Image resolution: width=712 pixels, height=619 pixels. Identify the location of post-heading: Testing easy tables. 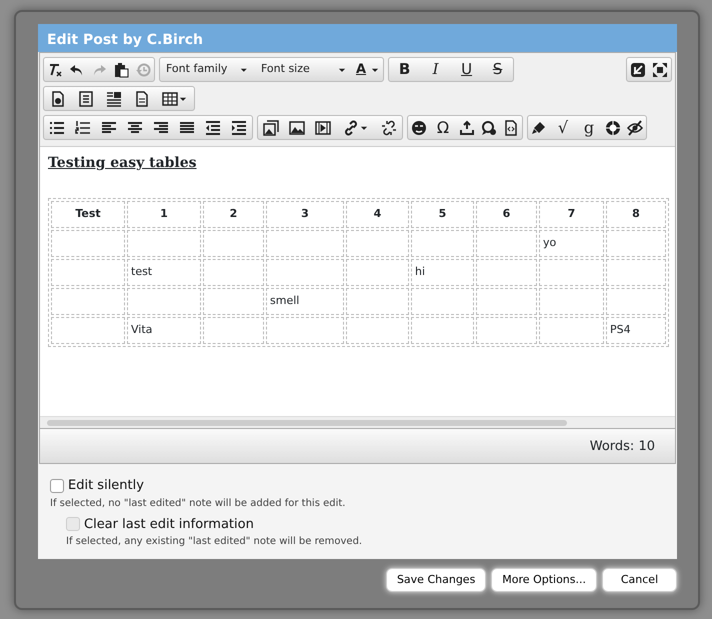
(123, 163).